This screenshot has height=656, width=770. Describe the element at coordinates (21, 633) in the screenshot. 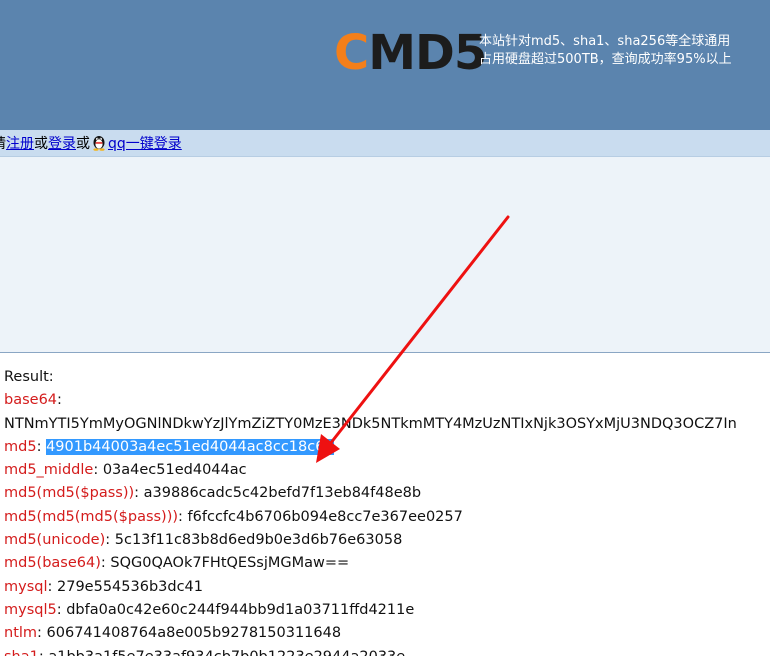

I see `result-key: ntlm` at that location.